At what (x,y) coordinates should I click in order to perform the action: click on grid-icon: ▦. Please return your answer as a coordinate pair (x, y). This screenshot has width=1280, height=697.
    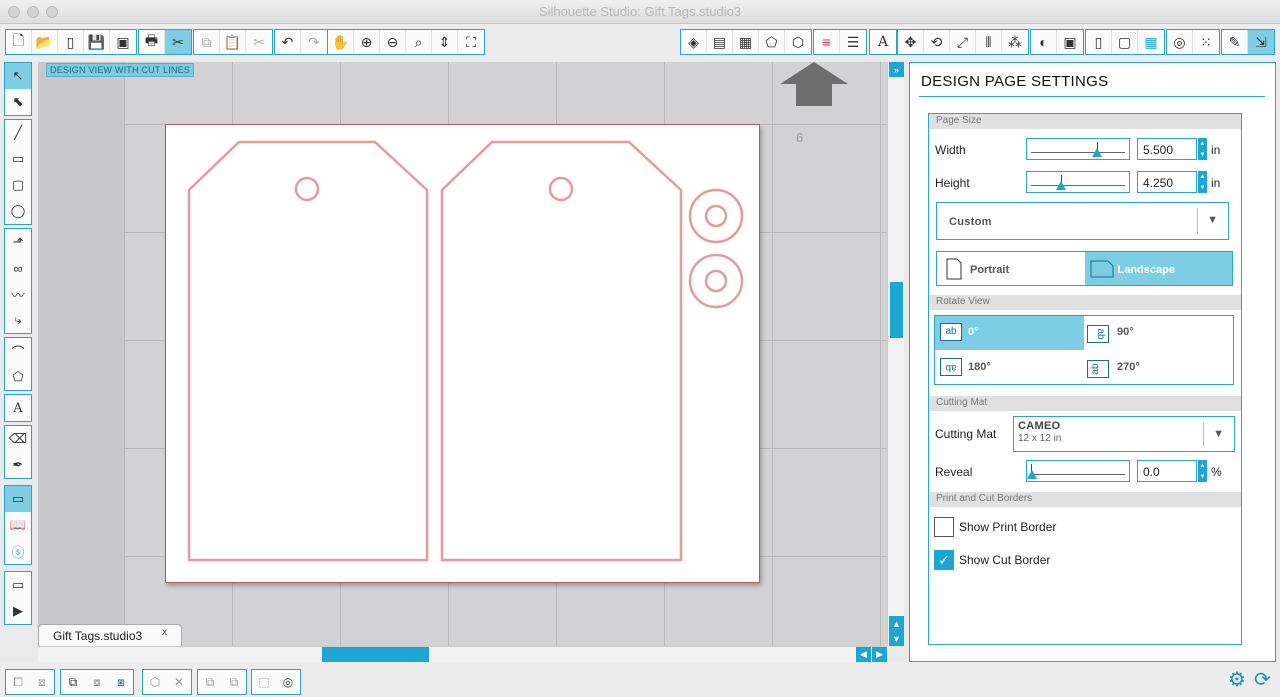
    Looking at the image, I should click on (1151, 42).